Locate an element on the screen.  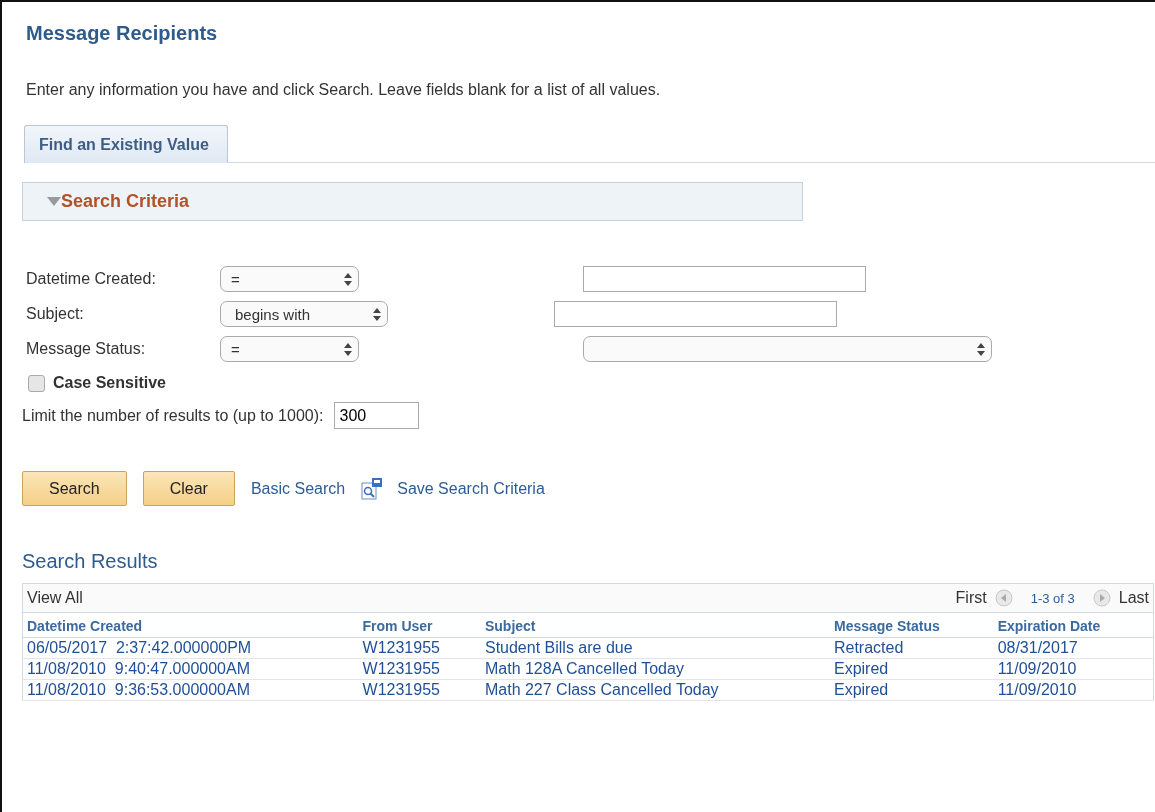
section-title: Search Results is located at coordinates (90, 561).